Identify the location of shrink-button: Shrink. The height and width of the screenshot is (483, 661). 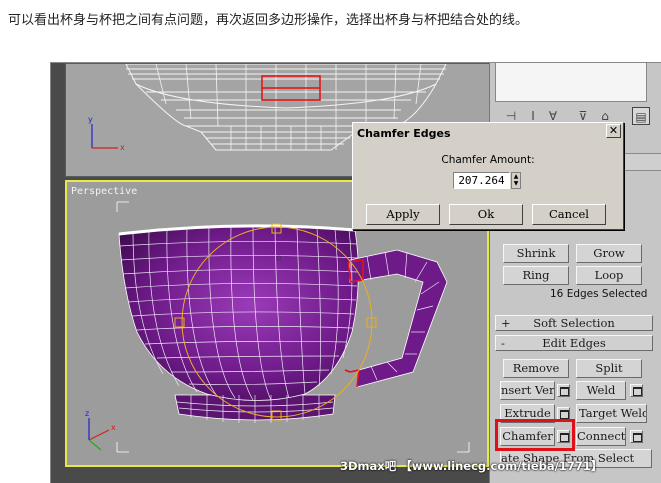
(536, 253).